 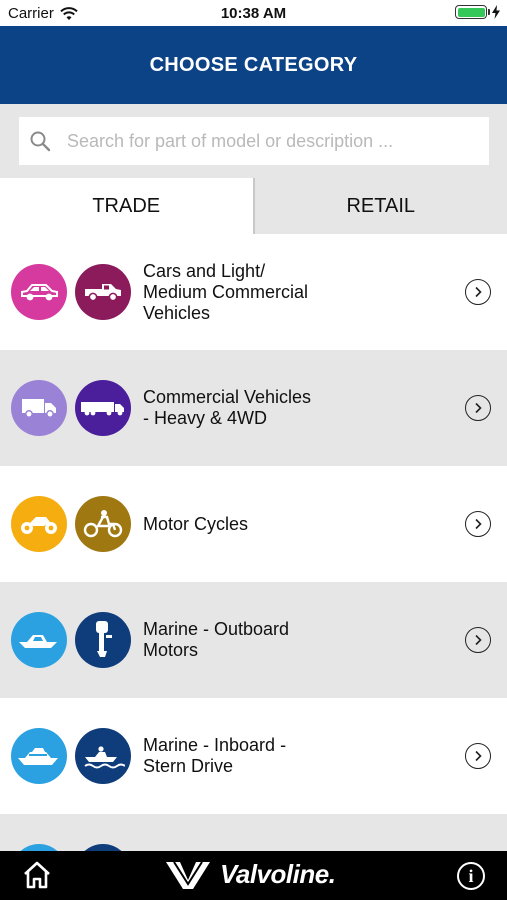 I want to click on brand-logo: Valvoline., so click(x=251, y=874).